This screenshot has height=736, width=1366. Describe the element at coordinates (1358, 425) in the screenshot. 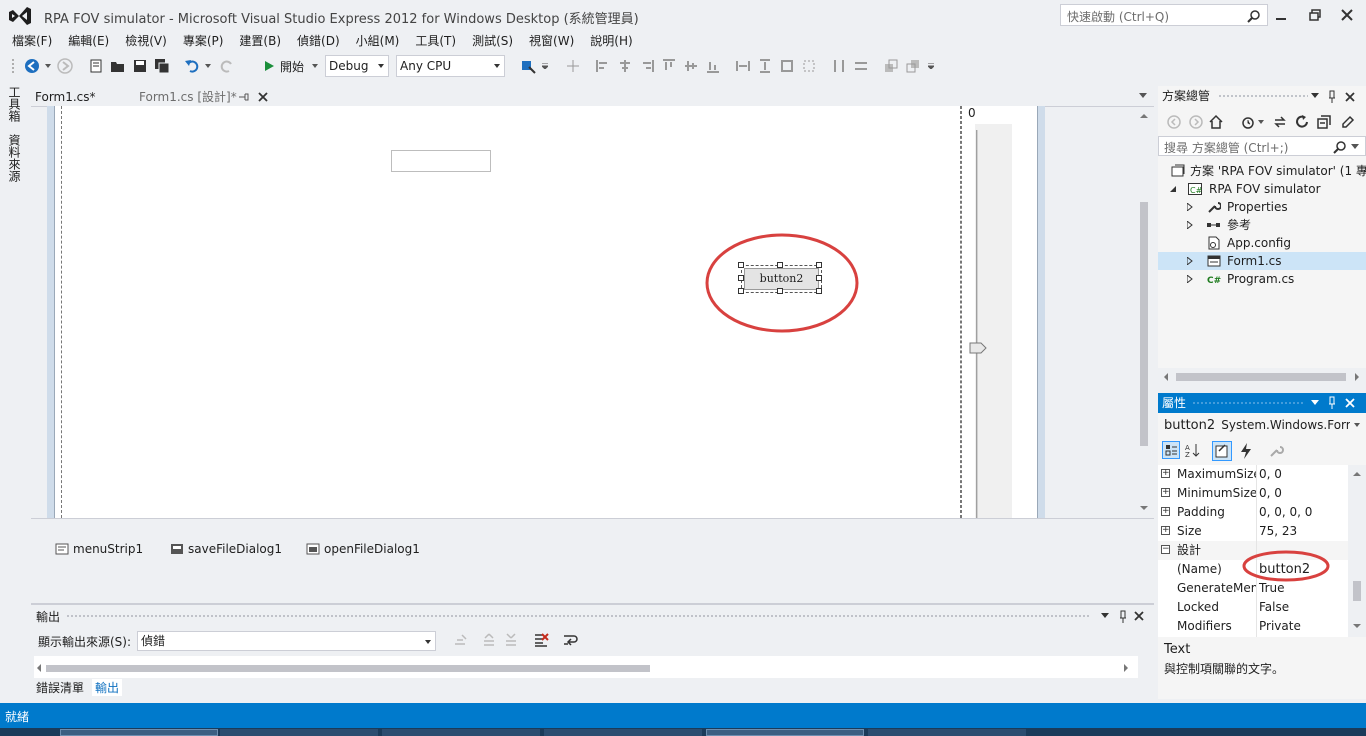

I see `object-selector-dropdown` at that location.